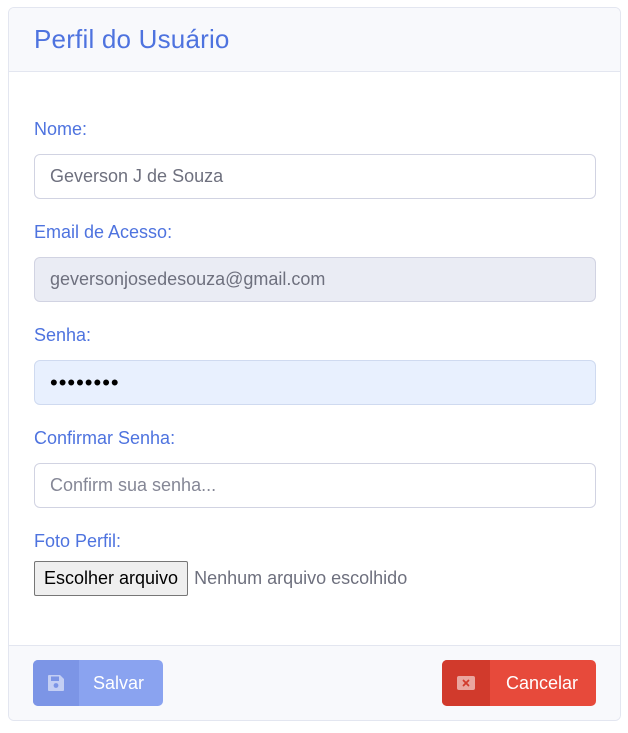  Describe the element at coordinates (78, 541) in the screenshot. I see `foto-perfil-label: Foto Perfil:` at that location.